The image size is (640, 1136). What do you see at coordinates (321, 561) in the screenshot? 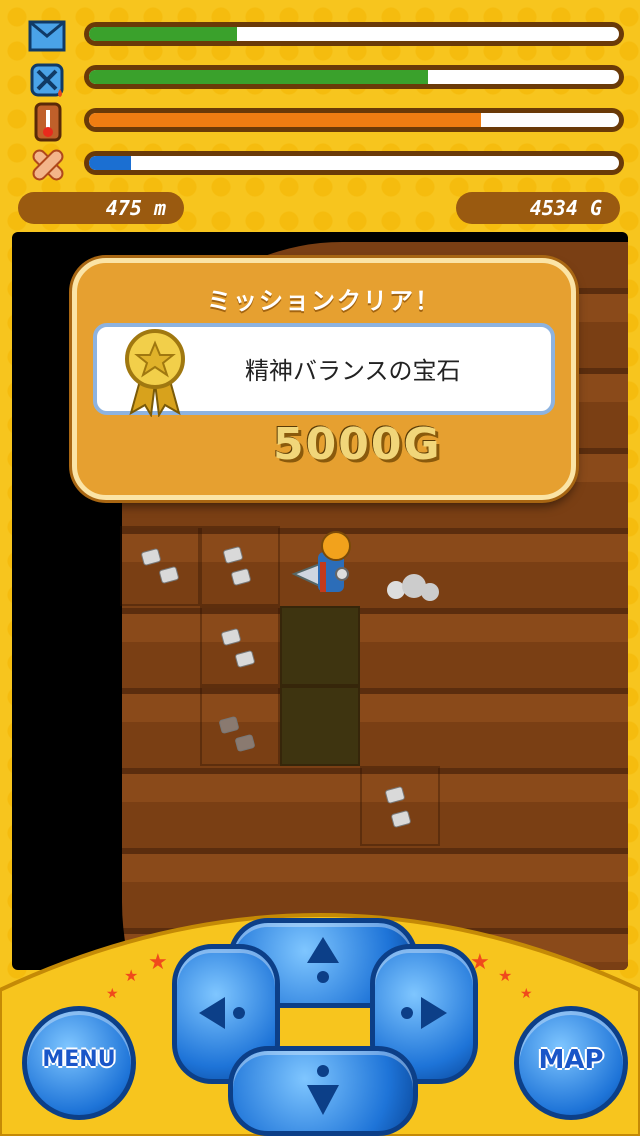
I see `miner-character` at bounding box center [321, 561].